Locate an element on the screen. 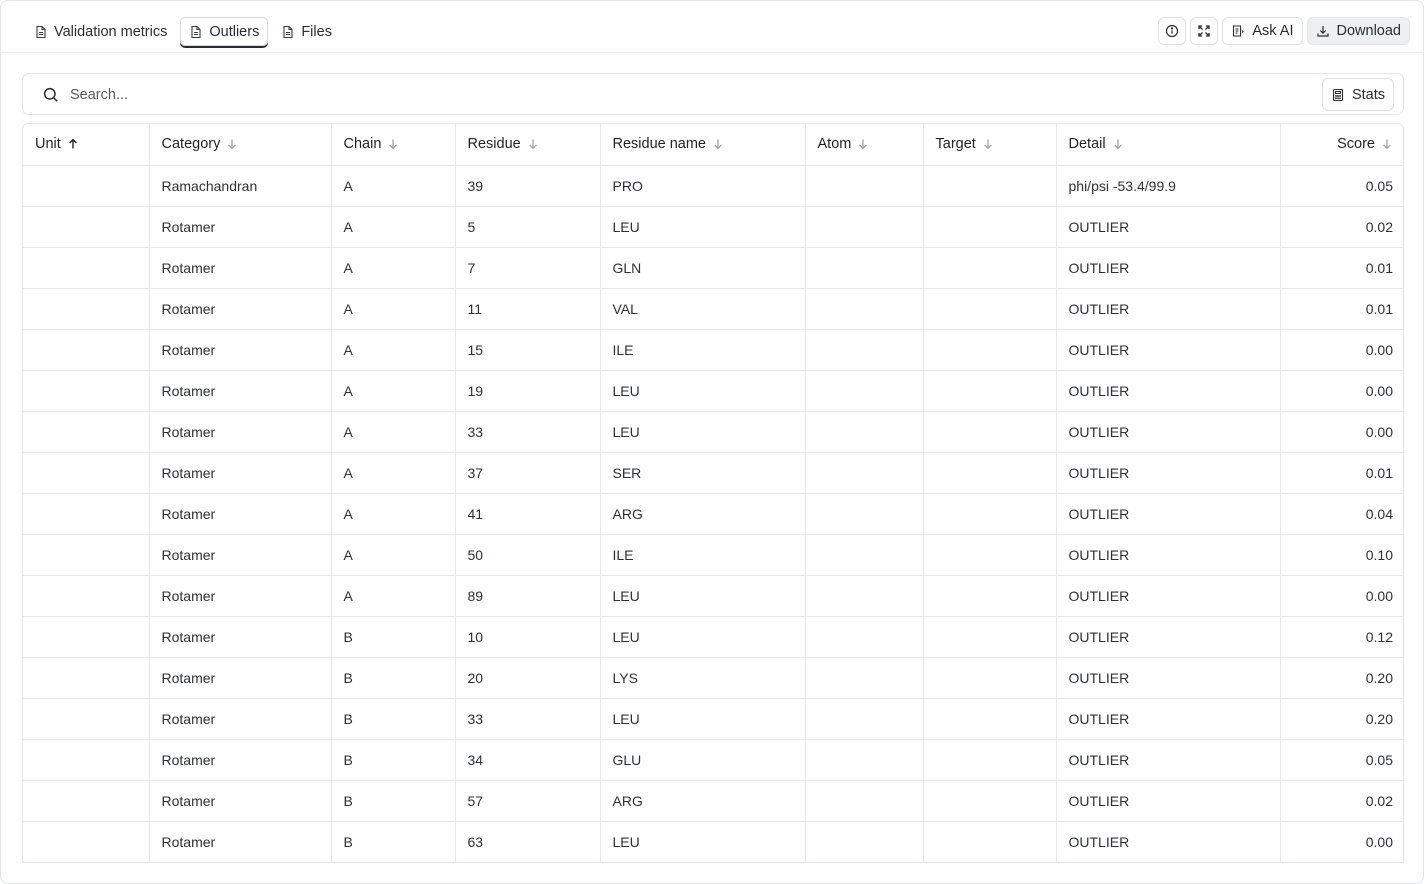 This screenshot has width=1424, height=884. tab-outliers: Outliers is located at coordinates (224, 31).